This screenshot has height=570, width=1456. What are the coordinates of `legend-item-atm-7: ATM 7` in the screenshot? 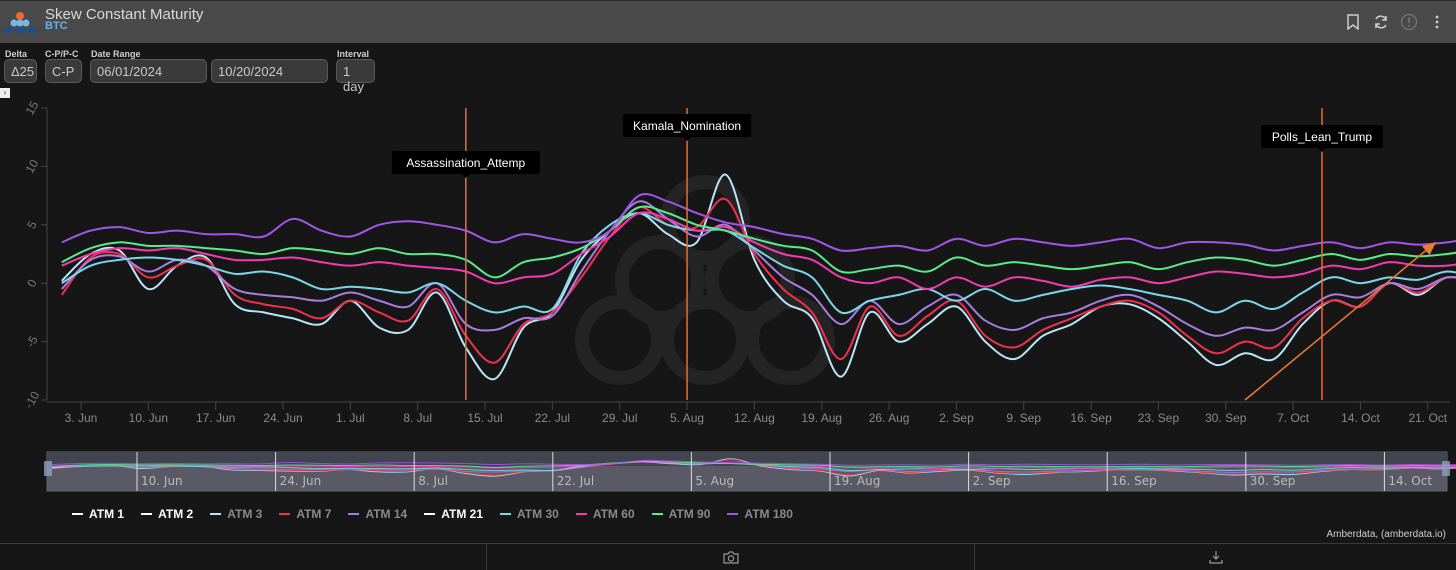 It's located at (305, 514).